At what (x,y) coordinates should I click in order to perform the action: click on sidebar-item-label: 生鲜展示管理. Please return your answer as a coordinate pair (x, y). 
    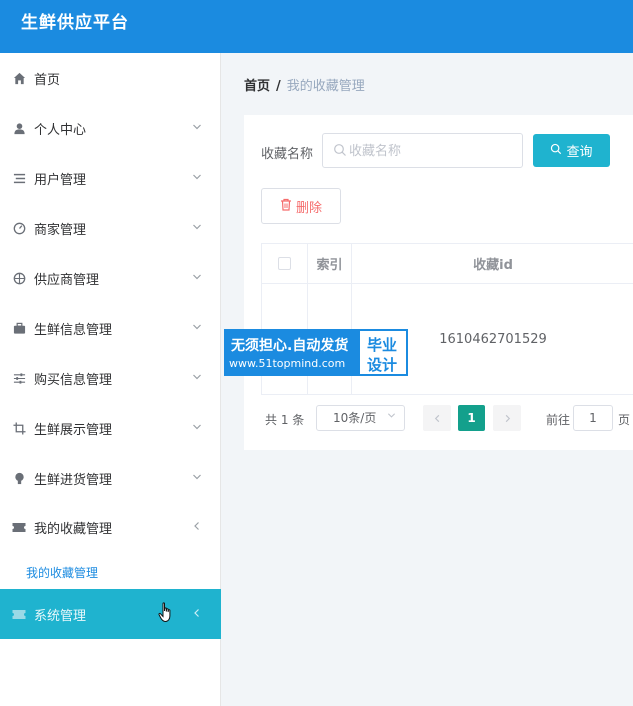
    Looking at the image, I should click on (73, 430).